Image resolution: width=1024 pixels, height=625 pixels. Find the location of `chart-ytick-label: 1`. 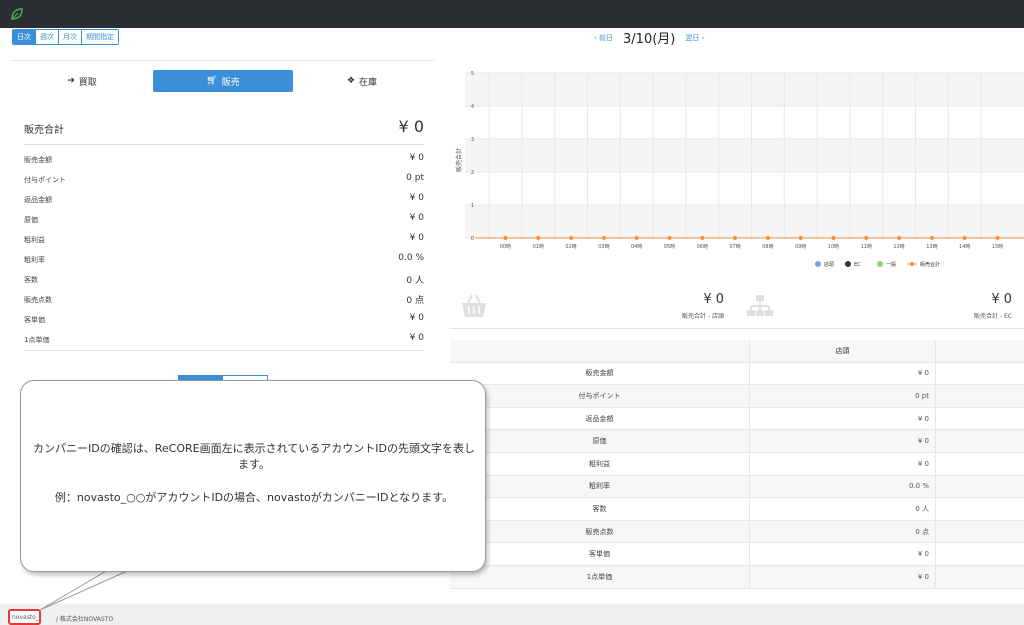

chart-ytick-label: 1 is located at coordinates (472, 206).